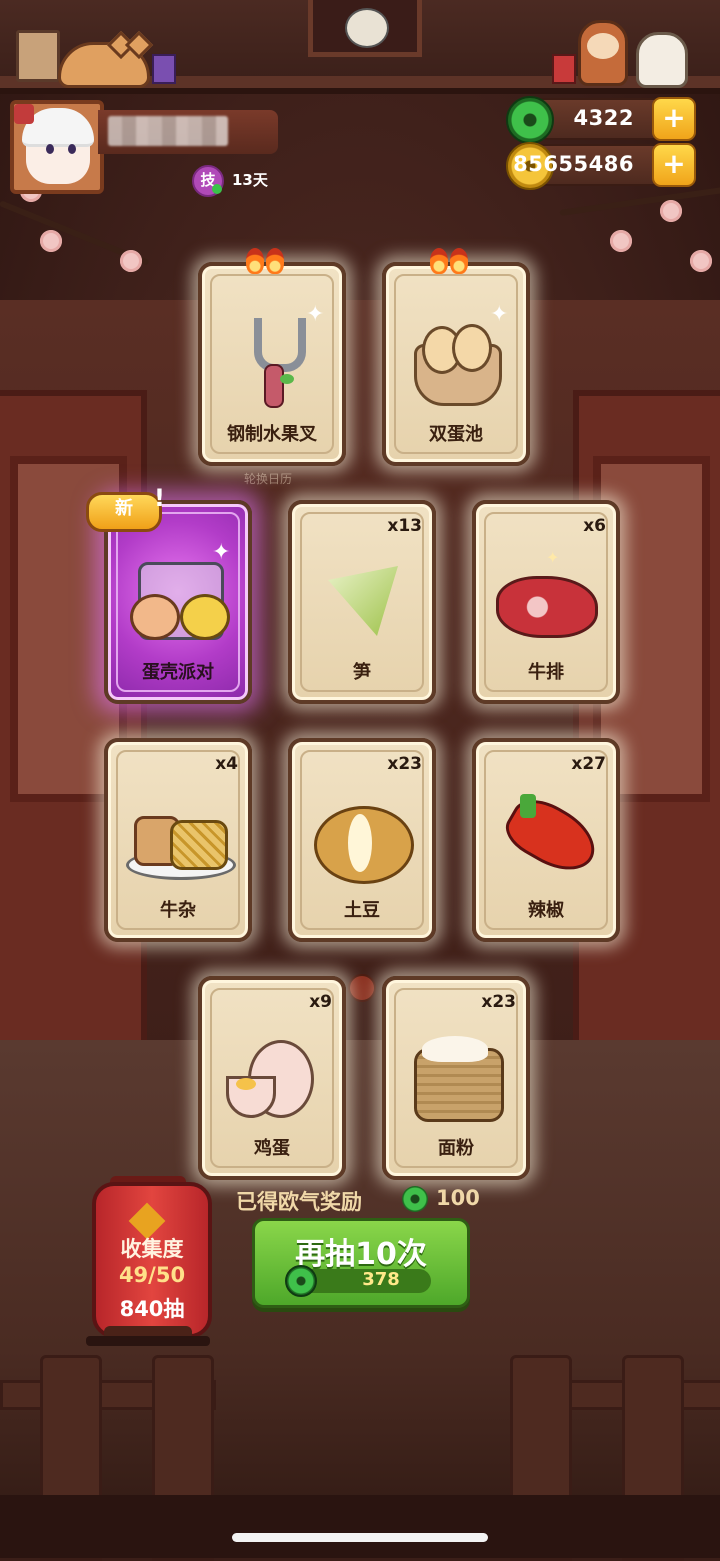 This screenshot has height=1561, width=720. I want to click on card-potato: x23 土豆, so click(362, 840).